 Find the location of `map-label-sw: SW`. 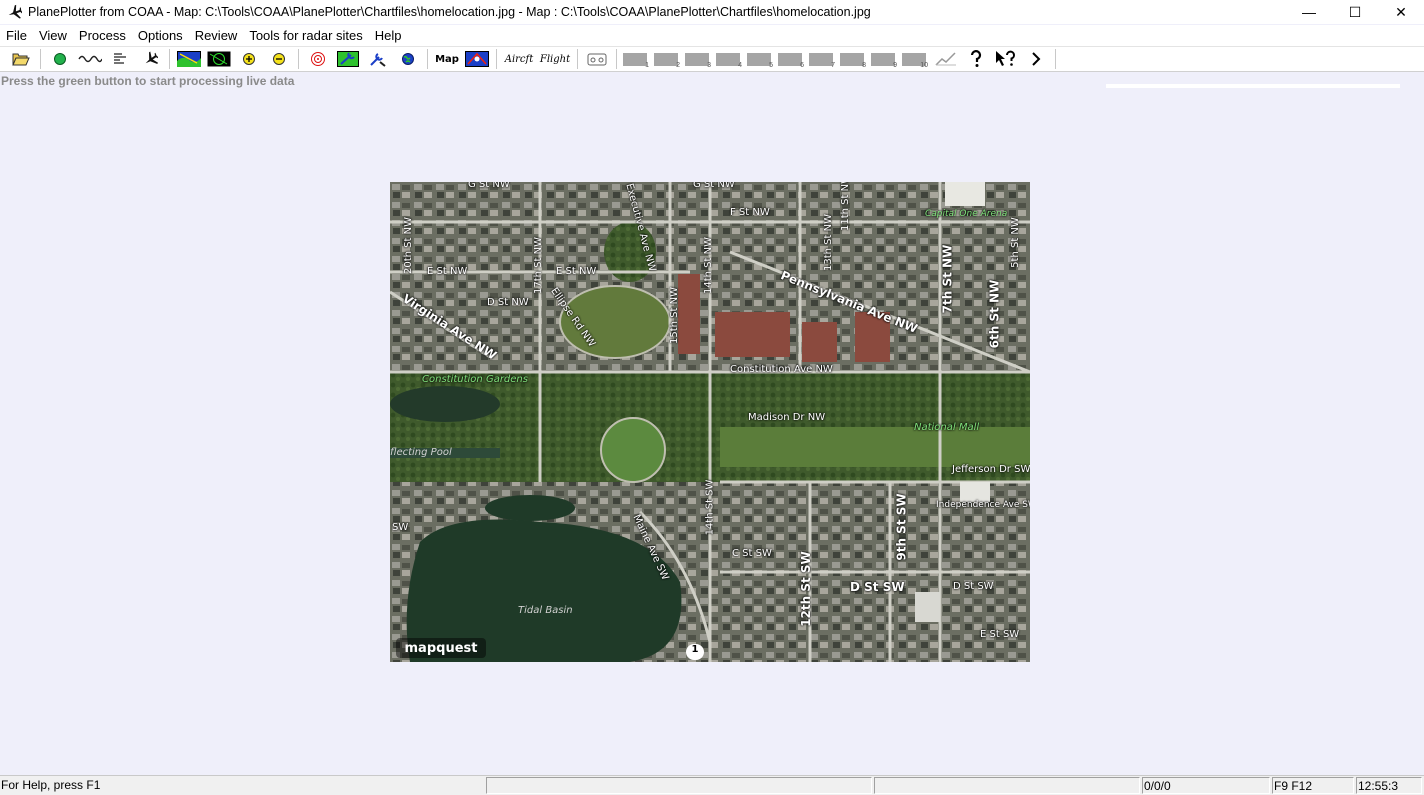

map-label-sw: SW is located at coordinates (400, 527).